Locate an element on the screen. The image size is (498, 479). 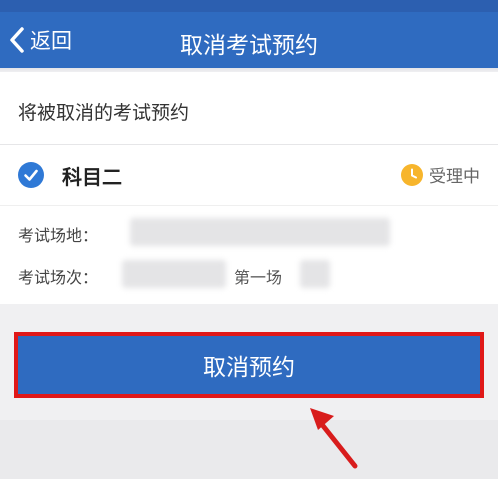
redacted-session-date is located at coordinates (174, 274).